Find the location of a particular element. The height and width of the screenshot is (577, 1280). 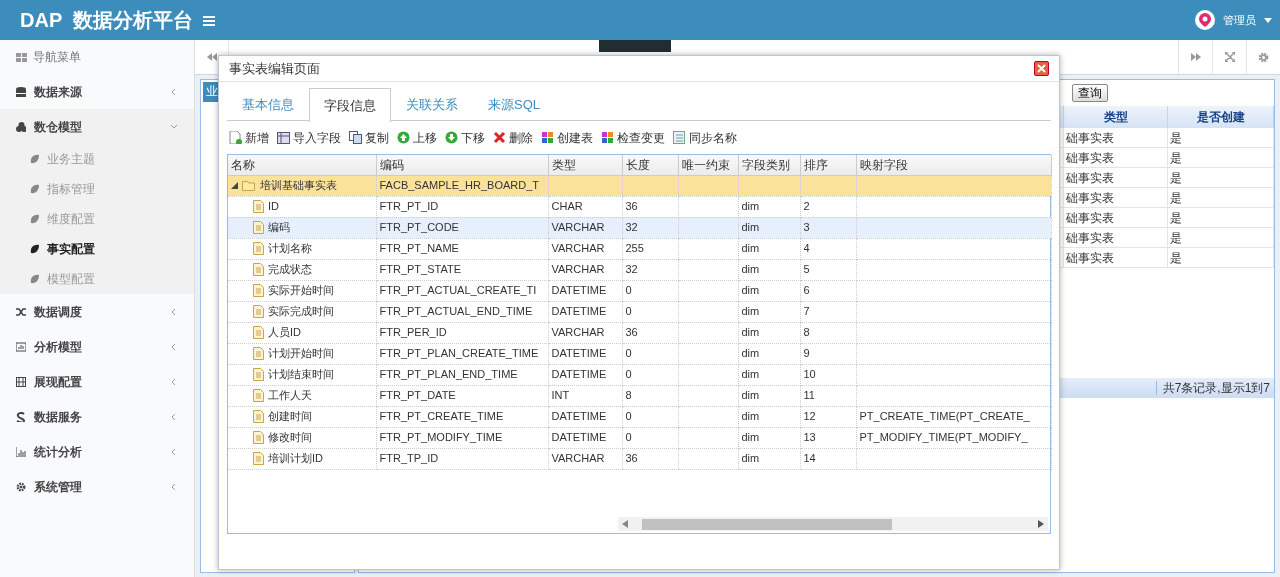

toolbar-button: 上移 is located at coordinates (417, 137).